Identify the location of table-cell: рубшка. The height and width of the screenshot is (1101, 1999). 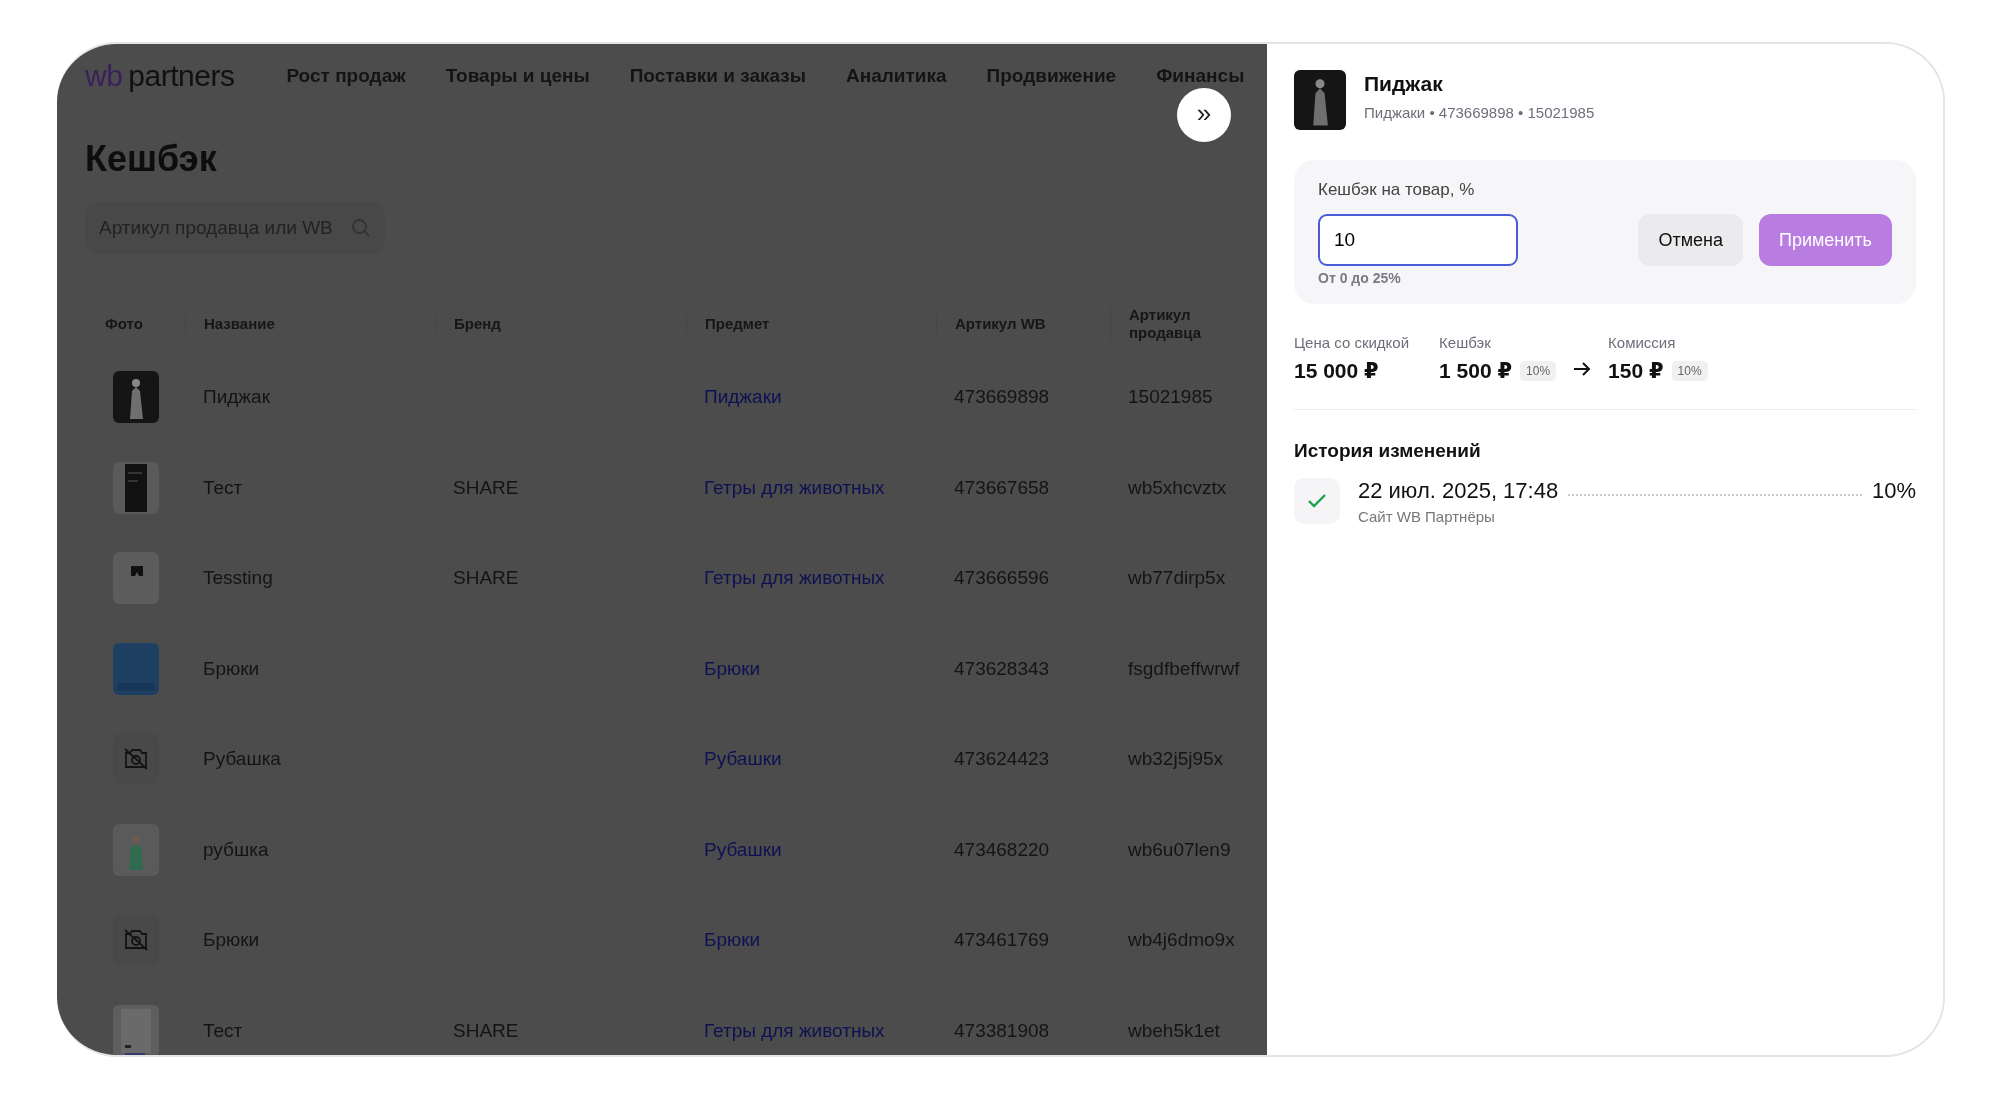
(236, 849).